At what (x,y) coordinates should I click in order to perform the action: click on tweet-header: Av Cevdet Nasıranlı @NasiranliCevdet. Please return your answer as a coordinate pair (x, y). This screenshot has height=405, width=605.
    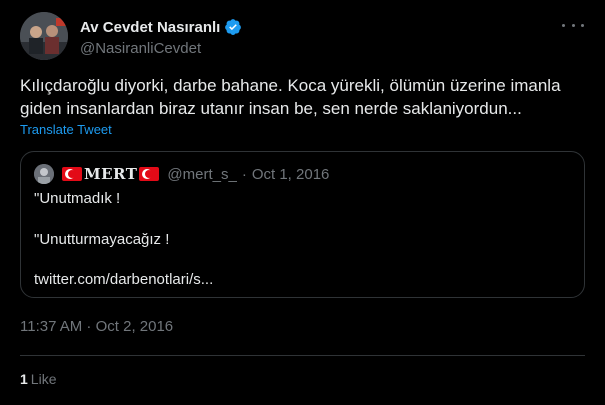
    Looking at the image, I should click on (305, 37).